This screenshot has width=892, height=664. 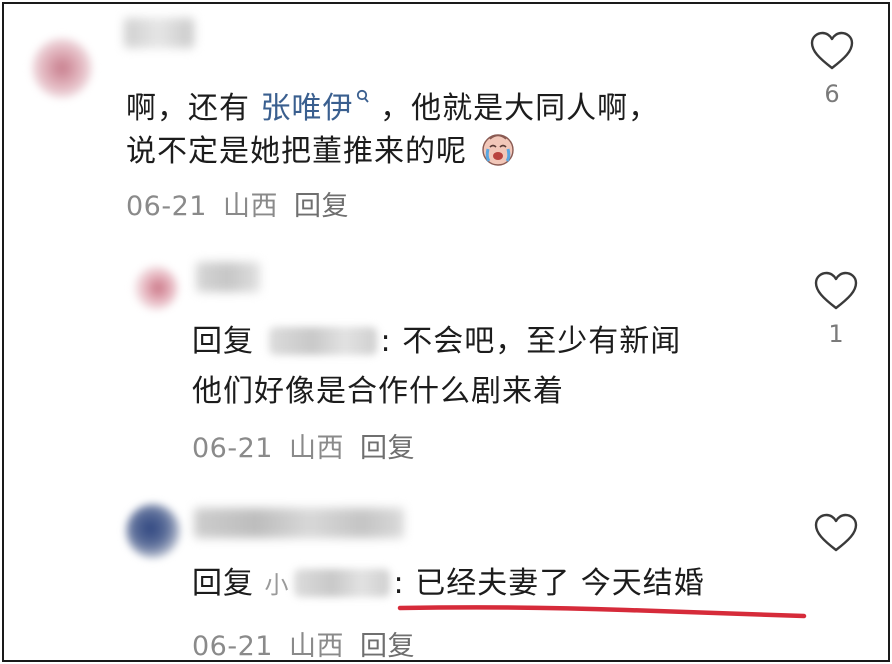 What do you see at coordinates (836, 334) in the screenshot?
I see `like-count: 1` at bounding box center [836, 334].